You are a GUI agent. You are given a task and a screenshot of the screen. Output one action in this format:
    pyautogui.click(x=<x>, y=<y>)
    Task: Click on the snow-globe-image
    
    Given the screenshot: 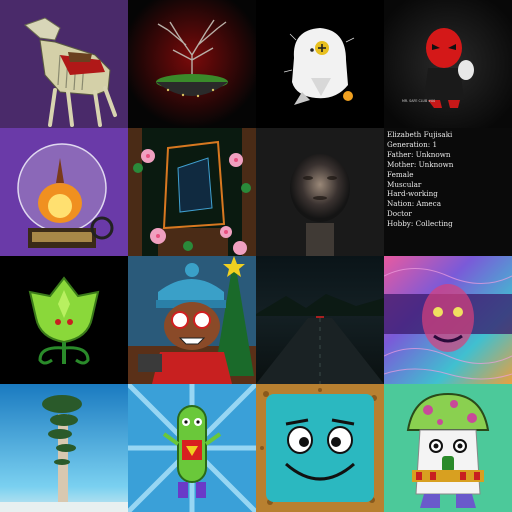 What is the action you would take?
    pyautogui.click(x=64, y=192)
    